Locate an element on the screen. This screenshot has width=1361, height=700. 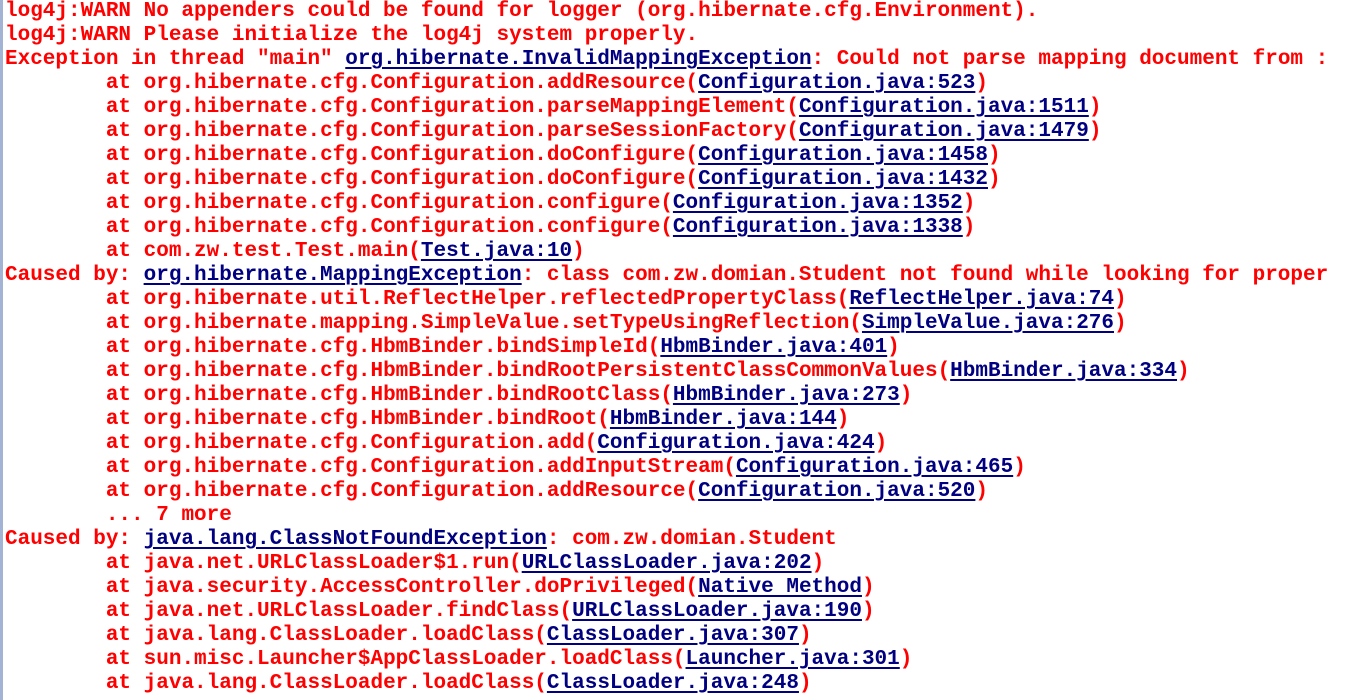
stack-trace-link: Test.java:10 is located at coordinates (496, 251).